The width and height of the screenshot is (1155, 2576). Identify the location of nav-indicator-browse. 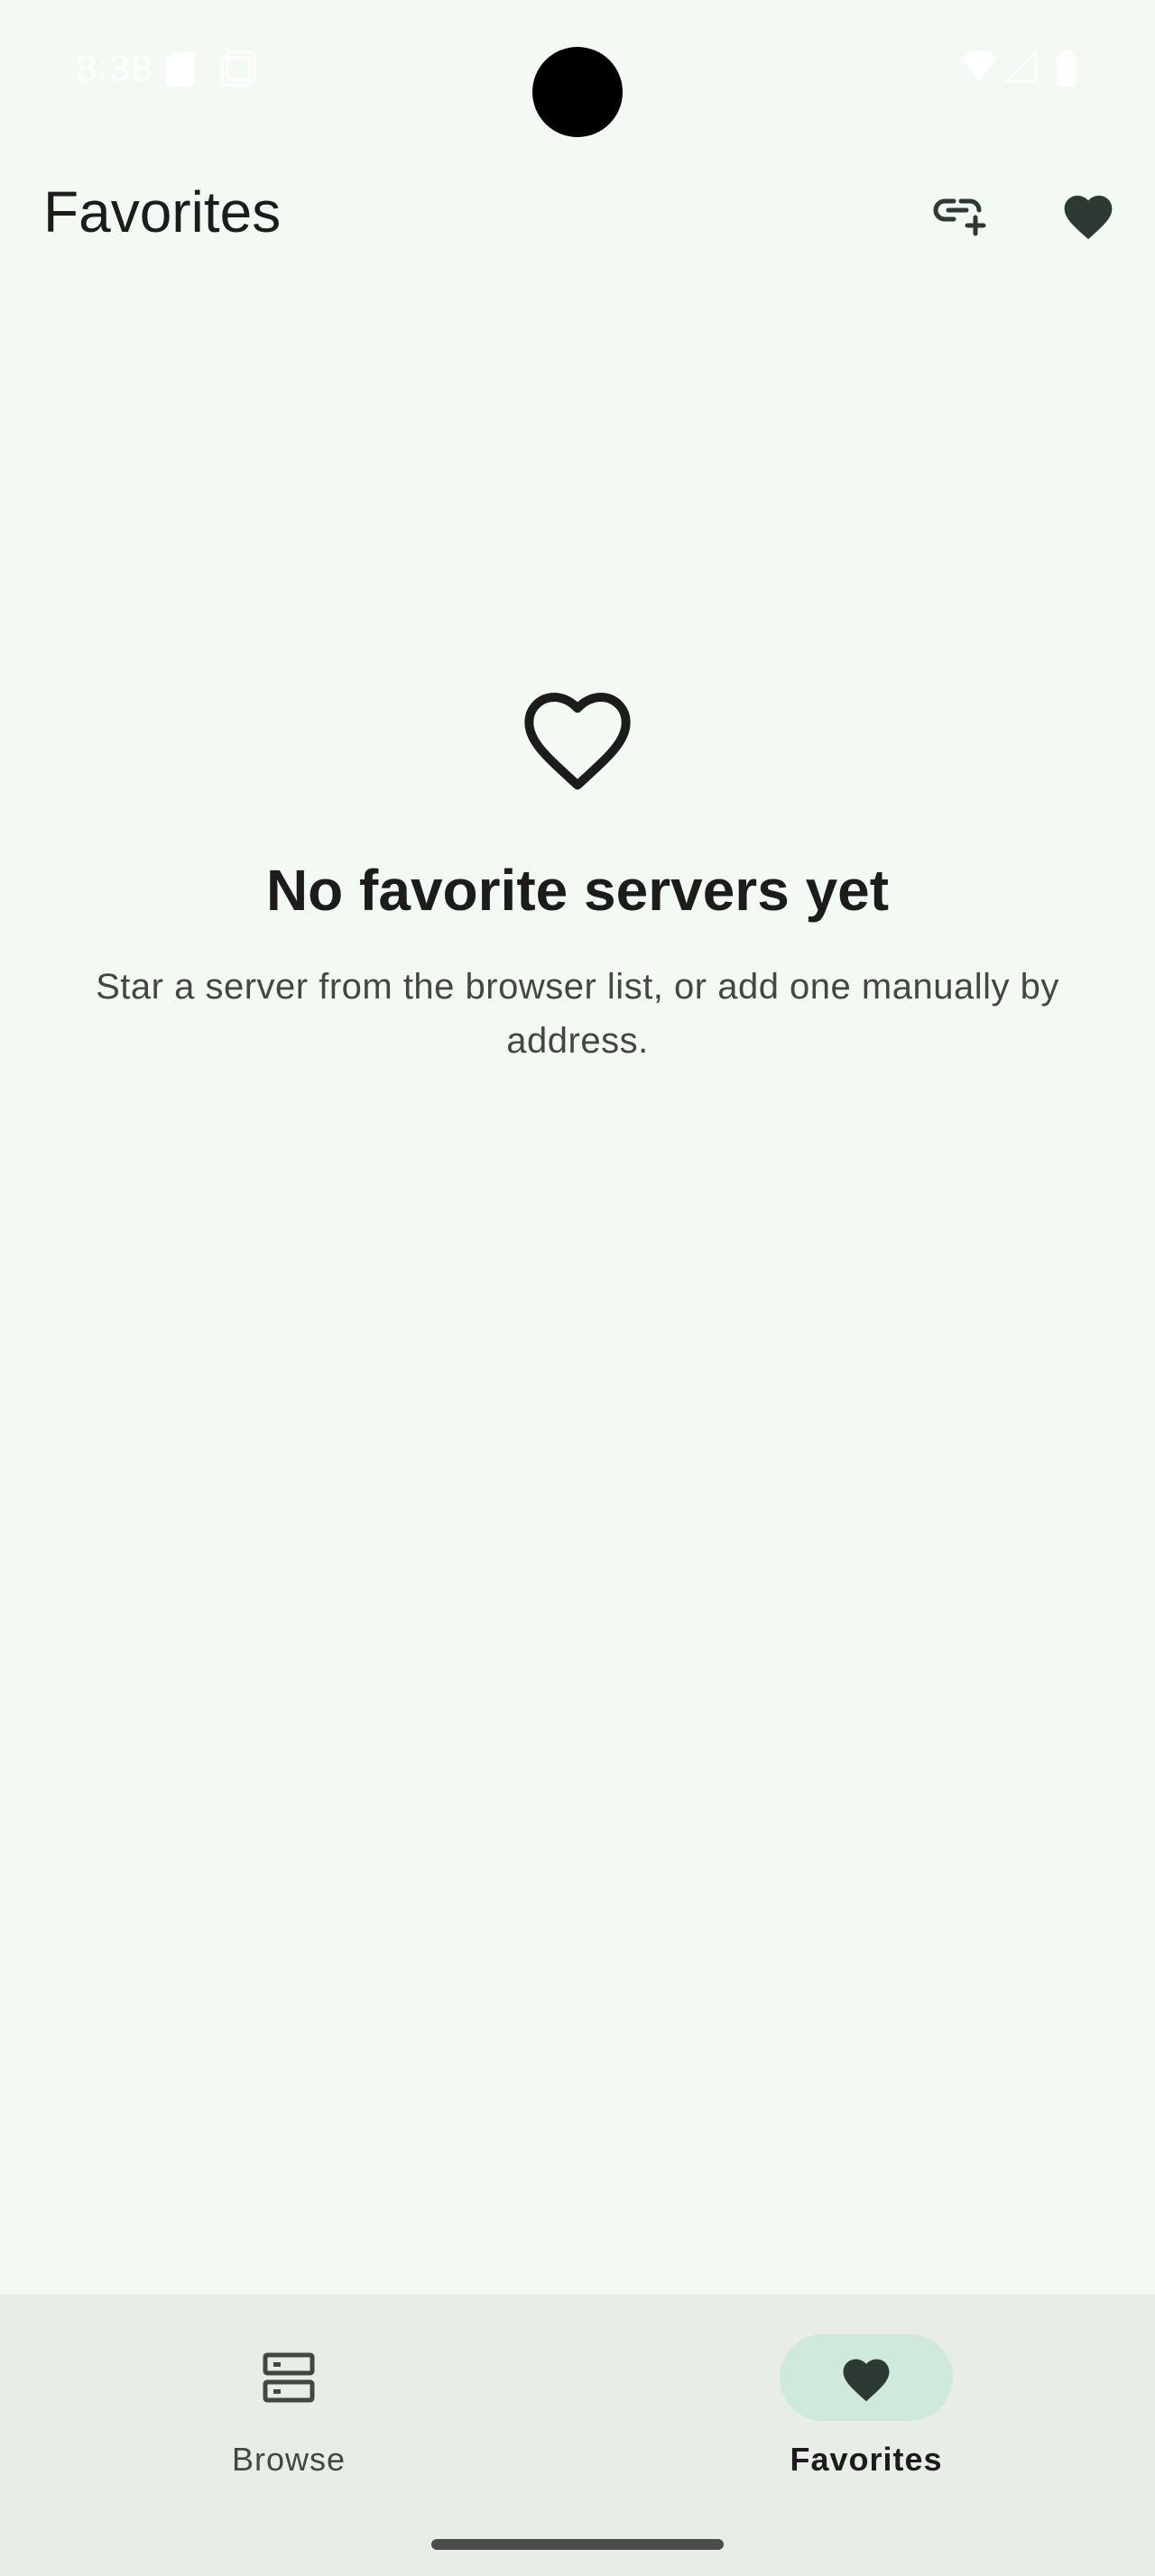
(288, 2378).